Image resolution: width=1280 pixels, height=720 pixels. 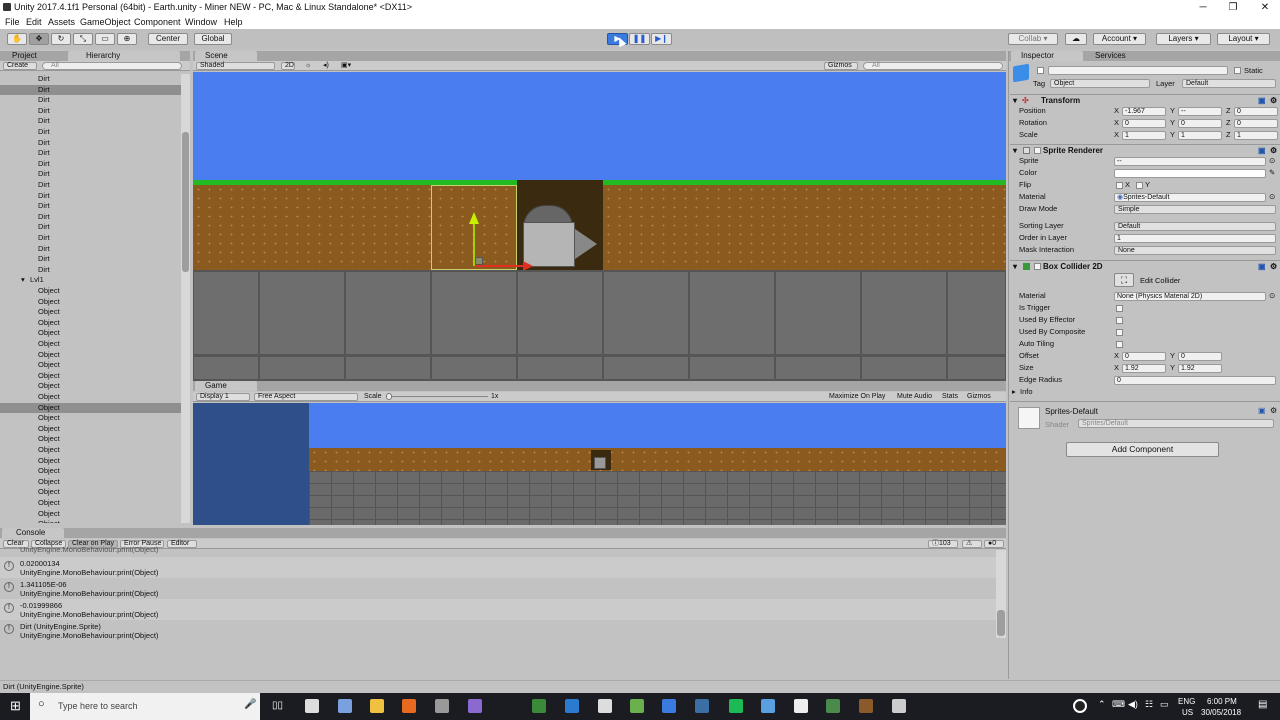 What do you see at coordinates (1100, 83) in the screenshot?
I see `tag-dropdown: Object` at bounding box center [1100, 83].